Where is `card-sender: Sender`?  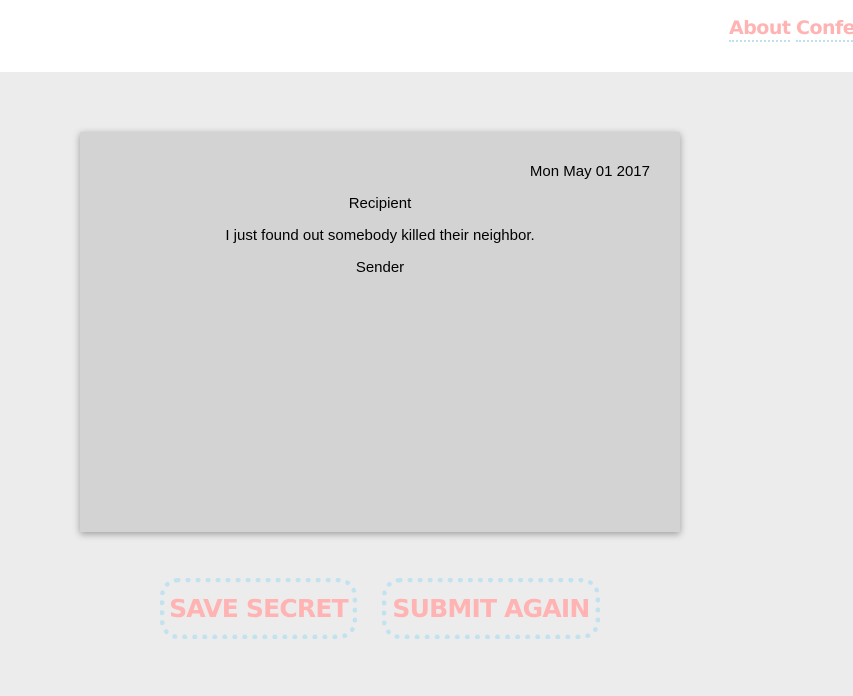
card-sender: Sender is located at coordinates (380, 267).